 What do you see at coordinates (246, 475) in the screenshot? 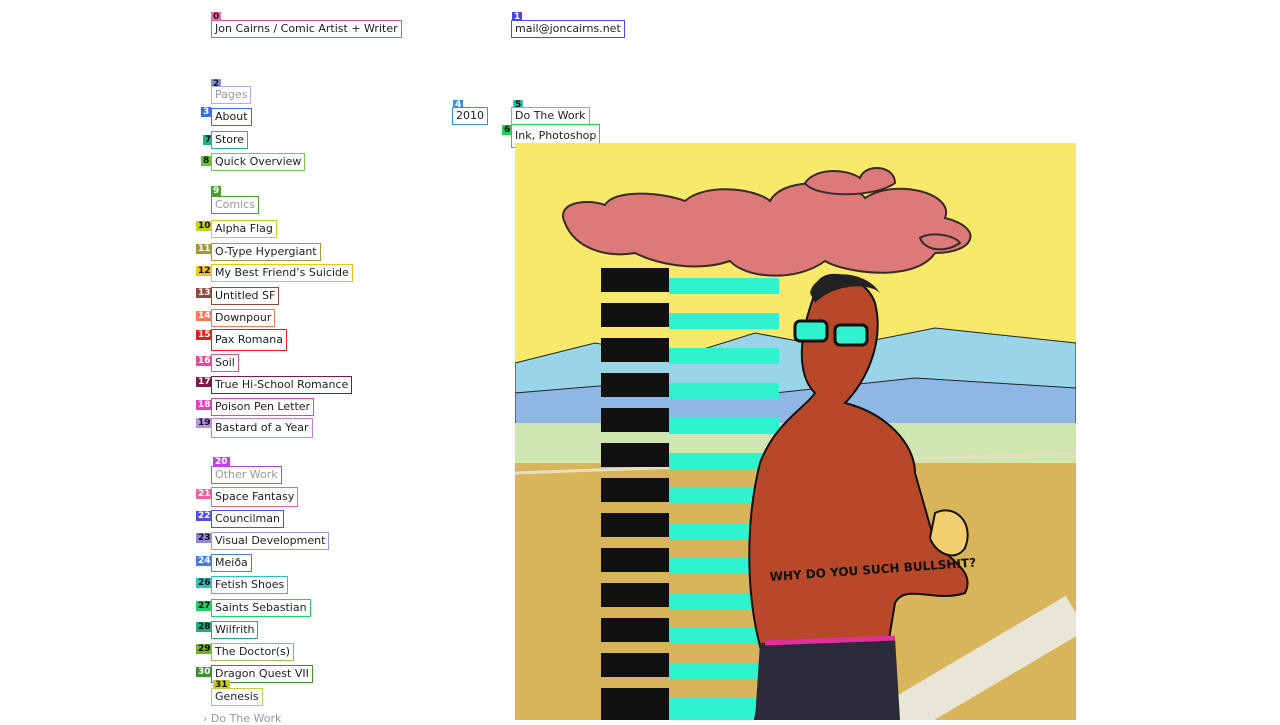
I see `other-work-heading: Other Work` at bounding box center [246, 475].